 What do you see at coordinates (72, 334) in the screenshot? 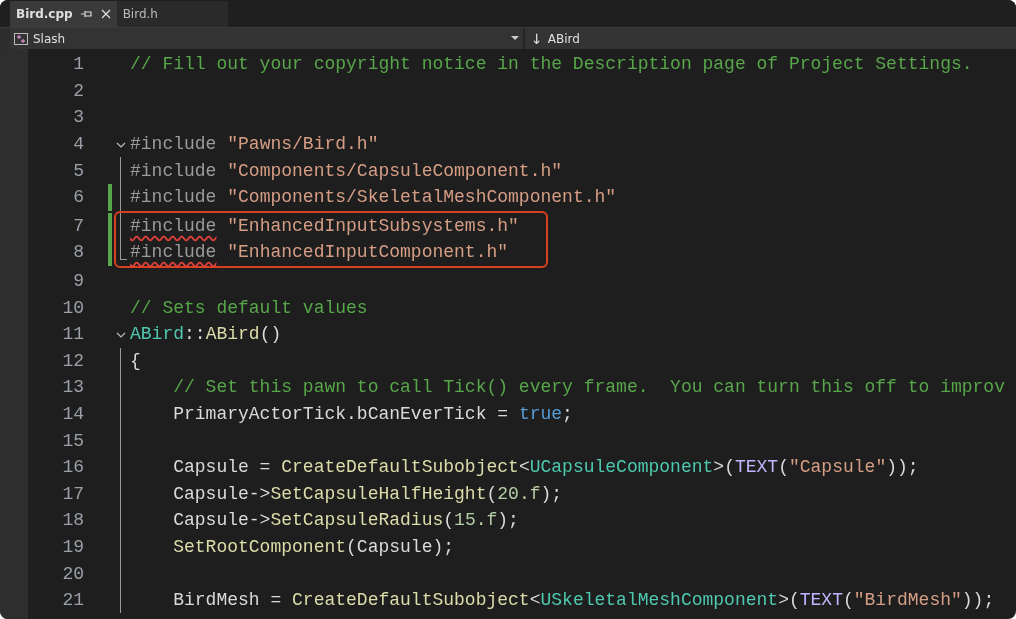
I see `line-number: 11` at bounding box center [72, 334].